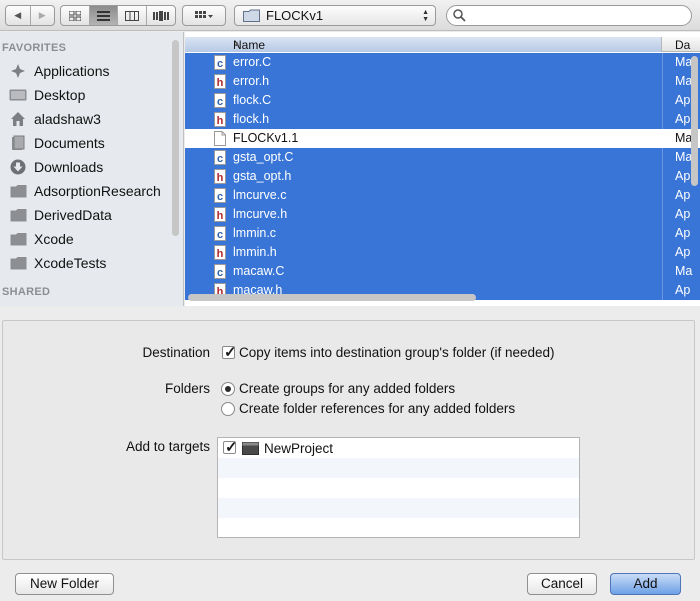 The height and width of the screenshot is (601, 700). I want to click on file-row: c lmcurve.c Ap, so click(442, 195).